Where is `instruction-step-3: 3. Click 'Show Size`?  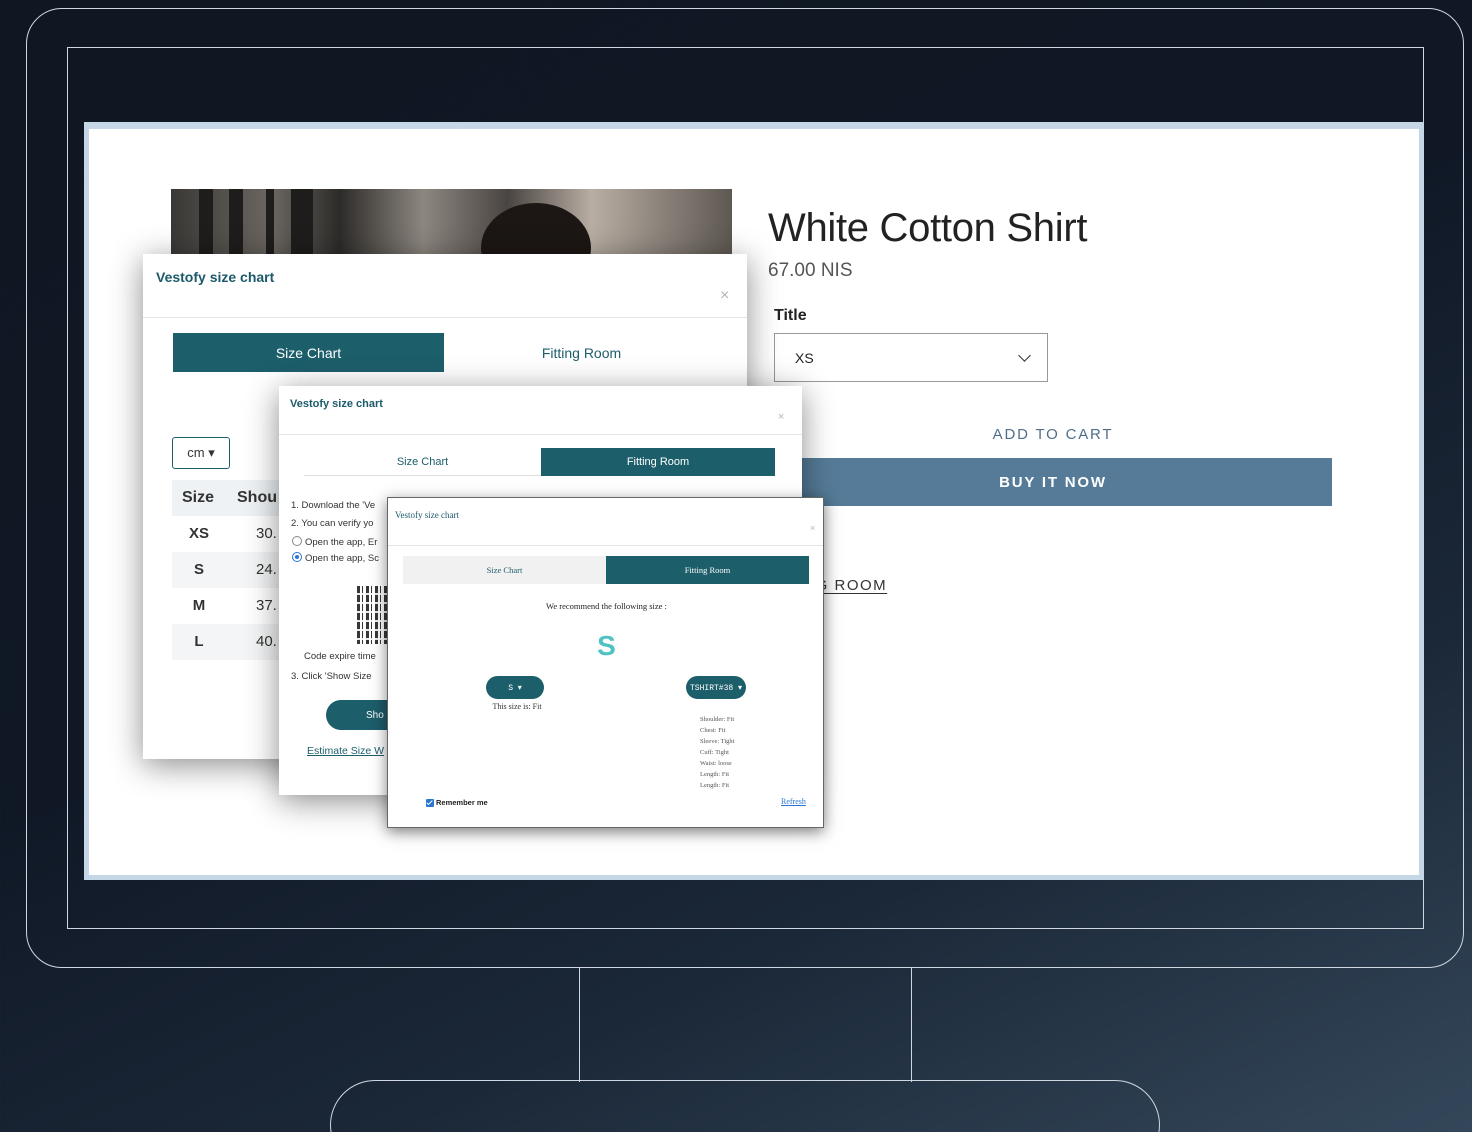
instruction-step-3: 3. Click 'Show Size is located at coordinates (331, 676).